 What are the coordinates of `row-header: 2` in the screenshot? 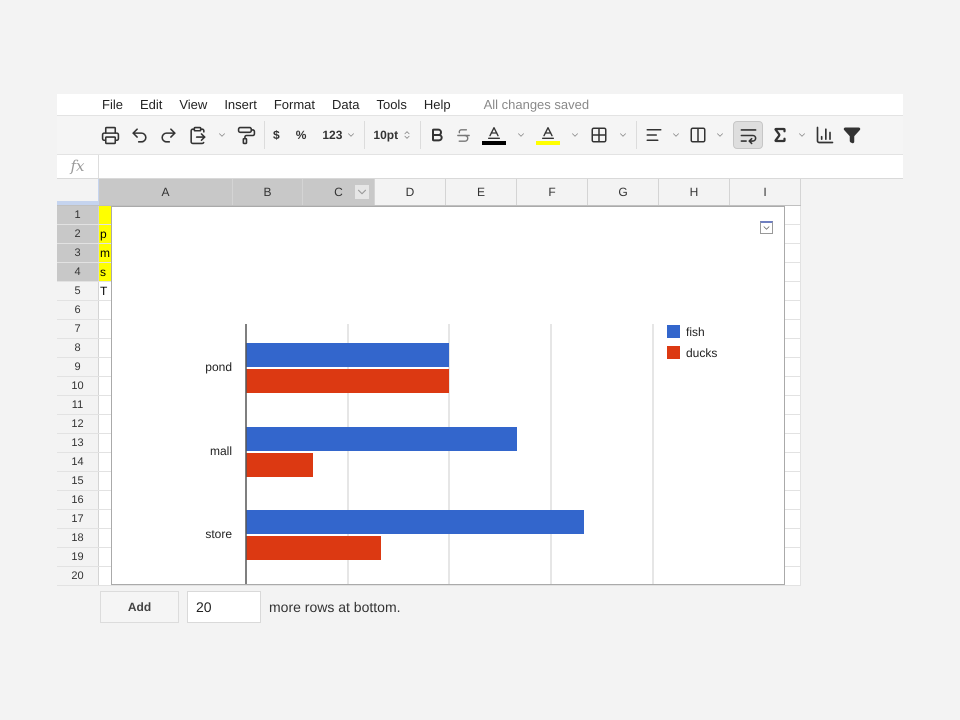 It's located at (78, 234).